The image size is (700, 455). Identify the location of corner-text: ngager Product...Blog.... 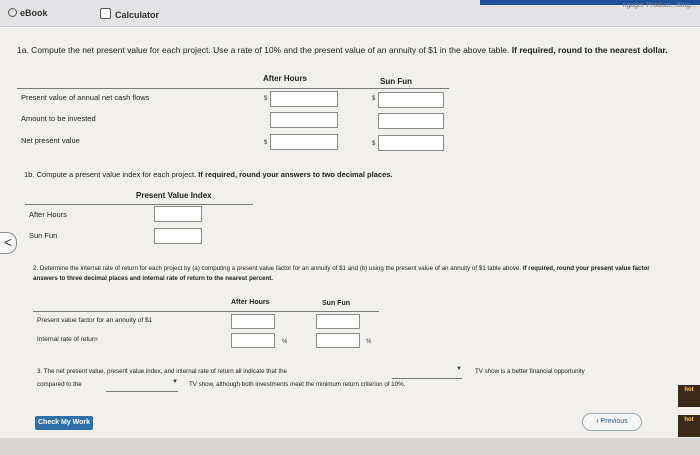
(659, 5).